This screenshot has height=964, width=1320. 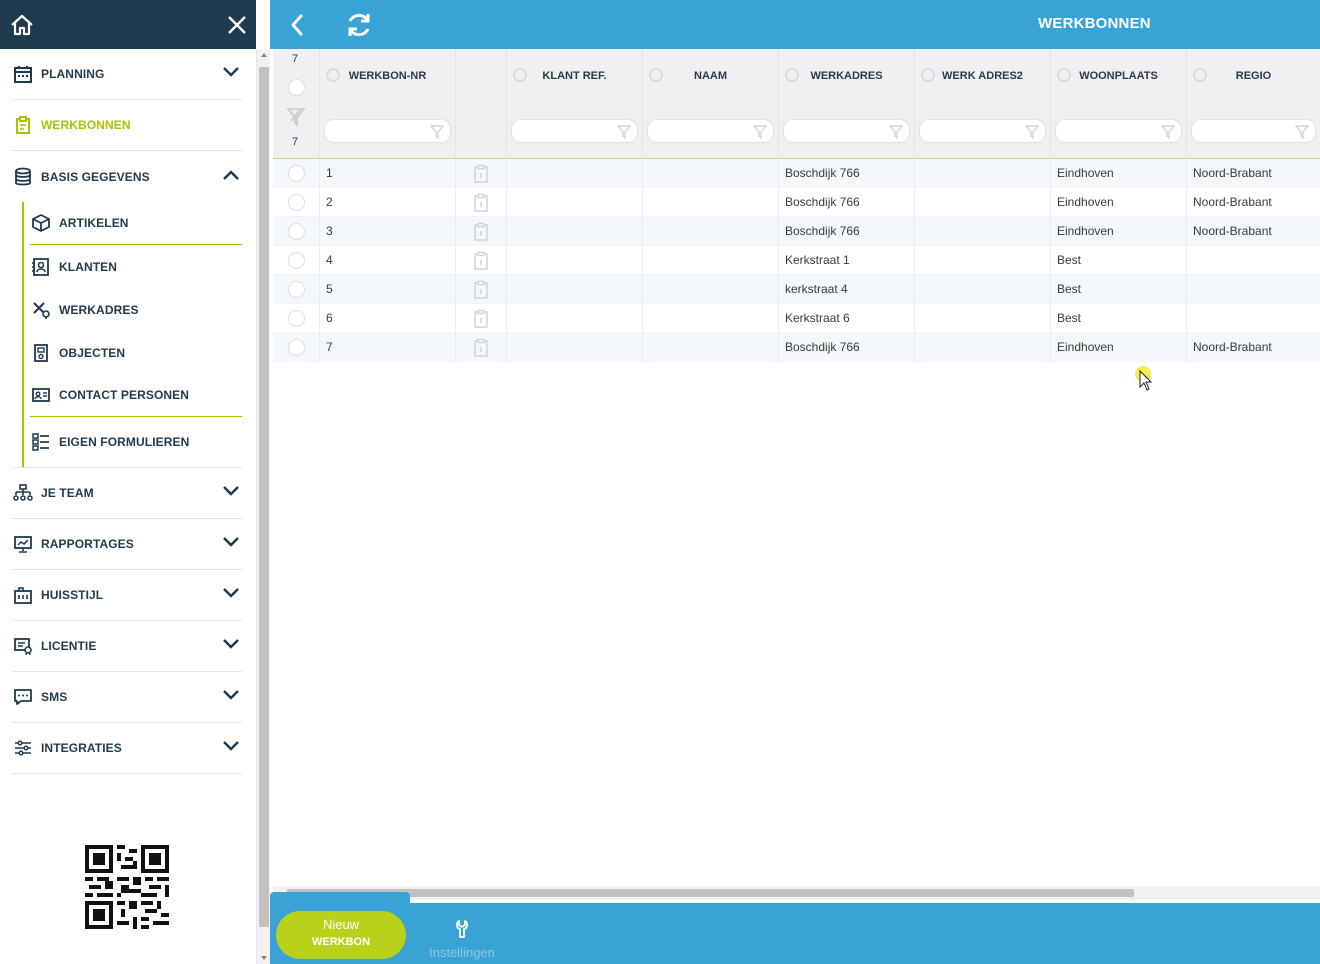 What do you see at coordinates (237, 25) in the screenshot?
I see `close-icon` at bounding box center [237, 25].